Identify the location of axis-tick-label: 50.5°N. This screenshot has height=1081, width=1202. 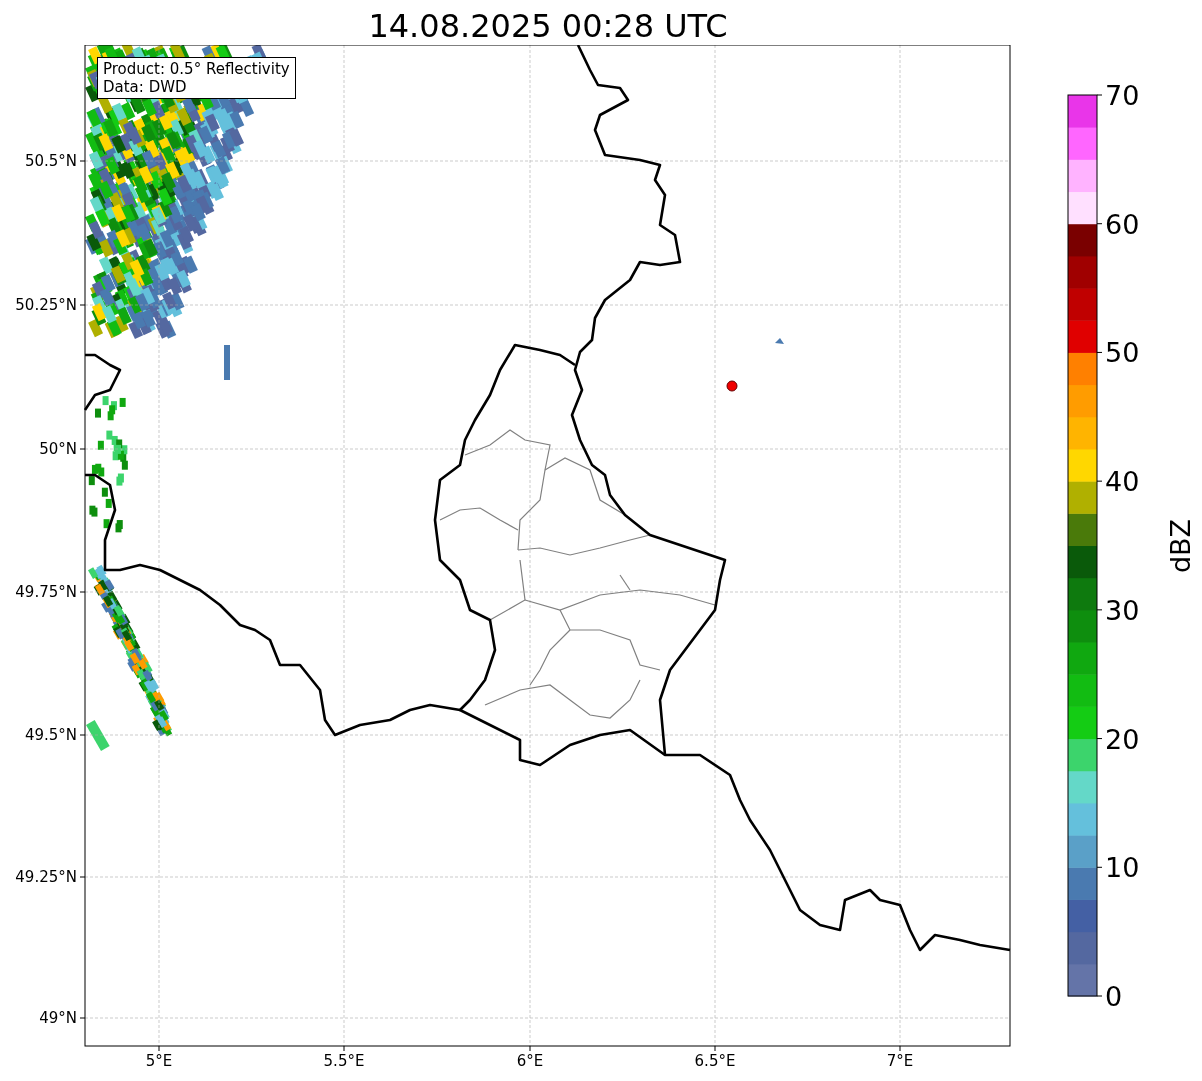
(50, 161).